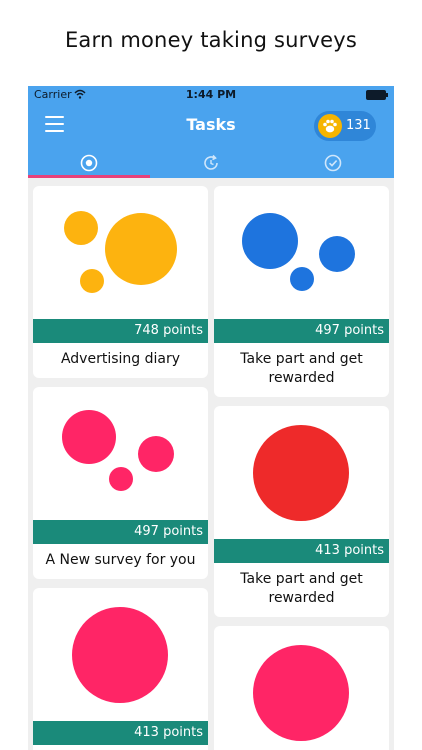 Image resolution: width=422 pixels, height=750 pixels. What do you see at coordinates (301, 291) in the screenshot?
I see `task-card: 497 points Take part and get rewarded` at bounding box center [301, 291].